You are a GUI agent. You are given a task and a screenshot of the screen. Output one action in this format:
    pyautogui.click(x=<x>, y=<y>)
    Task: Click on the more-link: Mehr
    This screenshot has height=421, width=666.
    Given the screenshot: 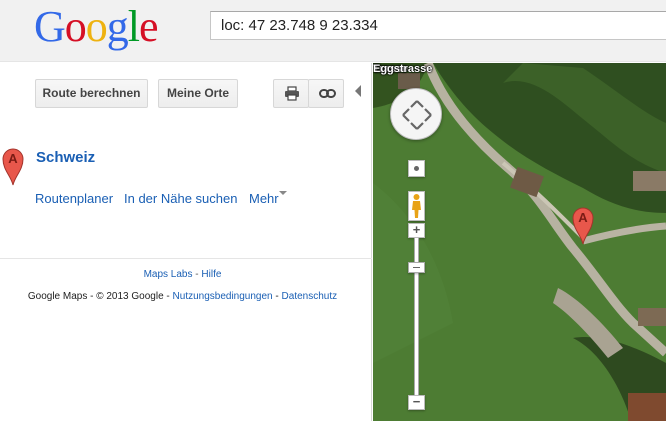 What is the action you would take?
    pyautogui.click(x=264, y=198)
    